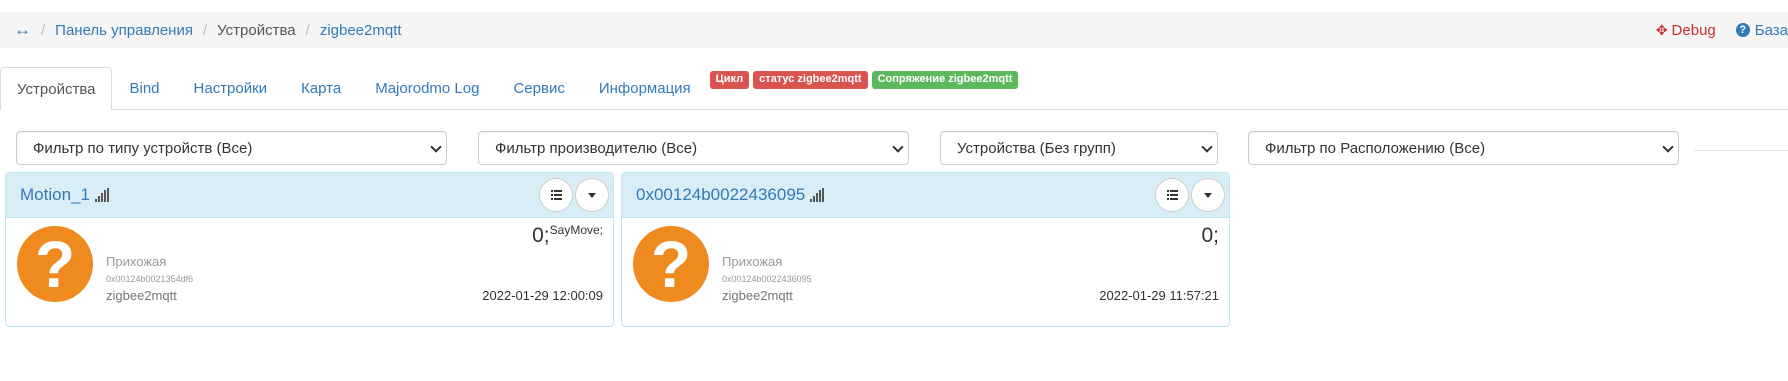 The image size is (1788, 381). What do you see at coordinates (1159, 295) in the screenshot?
I see `device-timestamp: 2022-01-29 11:57:21` at bounding box center [1159, 295].